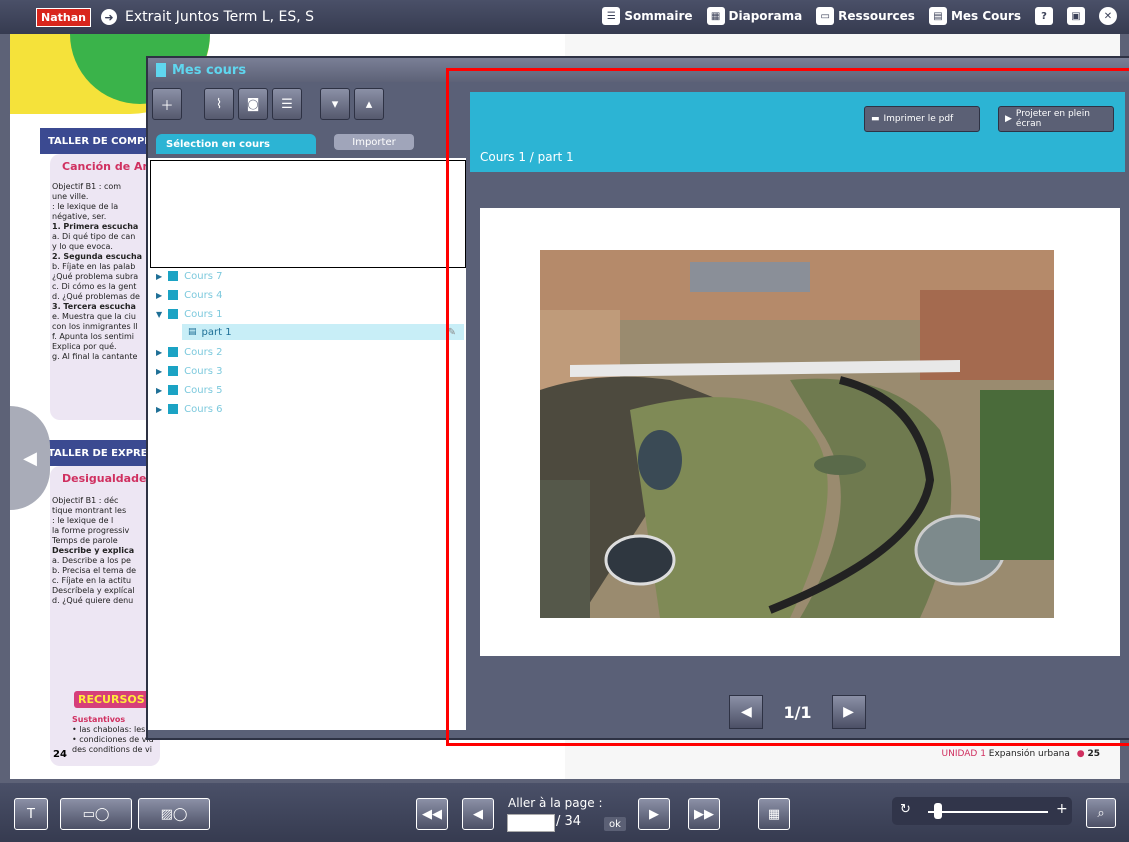 Image resolution: width=1129 pixels, height=842 pixels. Describe the element at coordinates (94, 236) in the screenshot. I see `text-line: a. Di qué tipo de can` at that location.